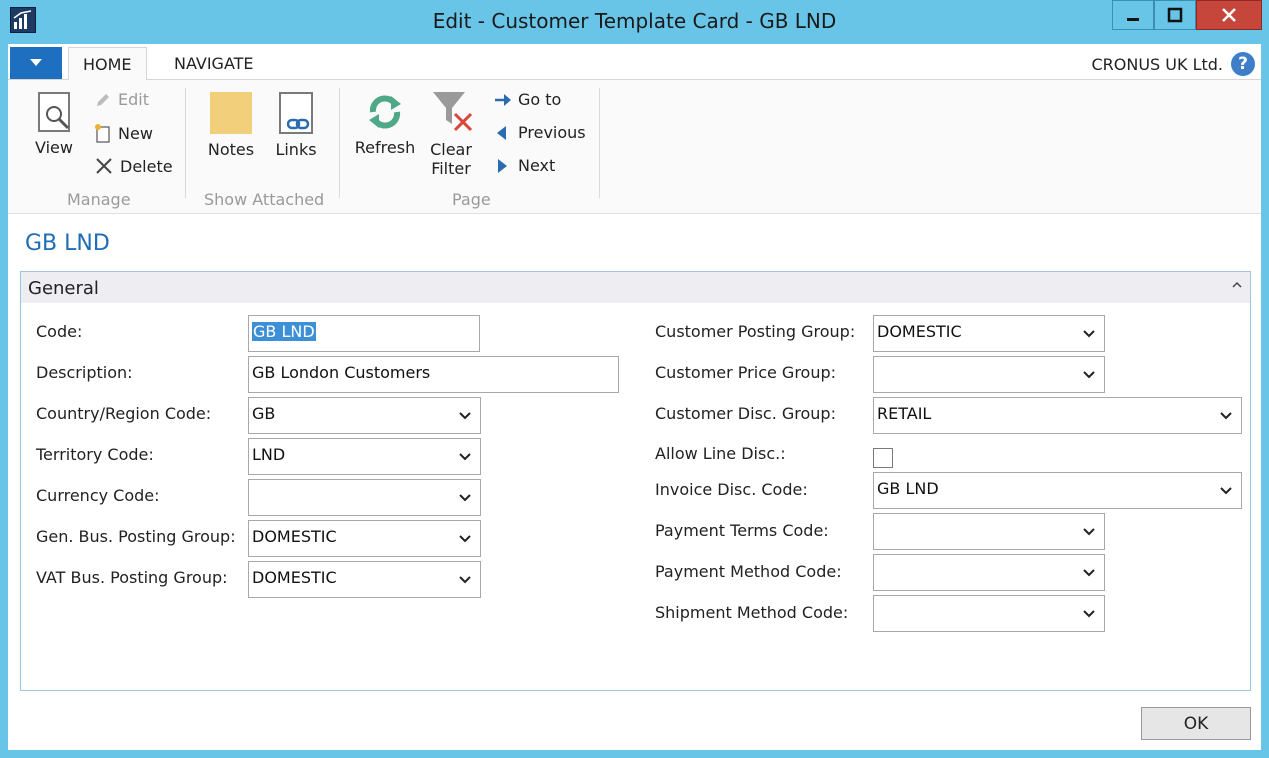 Image resolution: width=1269 pixels, height=758 pixels. What do you see at coordinates (294, 536) in the screenshot?
I see `gen-bus-posting-group-value: DOMESTIC` at bounding box center [294, 536].